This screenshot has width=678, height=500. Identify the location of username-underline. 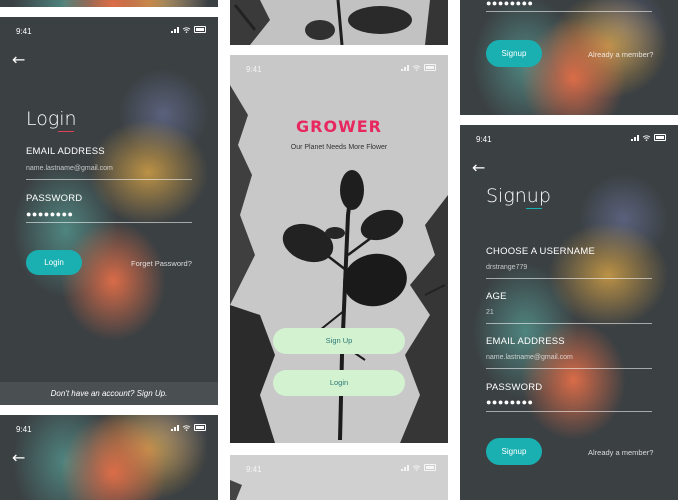
(569, 278).